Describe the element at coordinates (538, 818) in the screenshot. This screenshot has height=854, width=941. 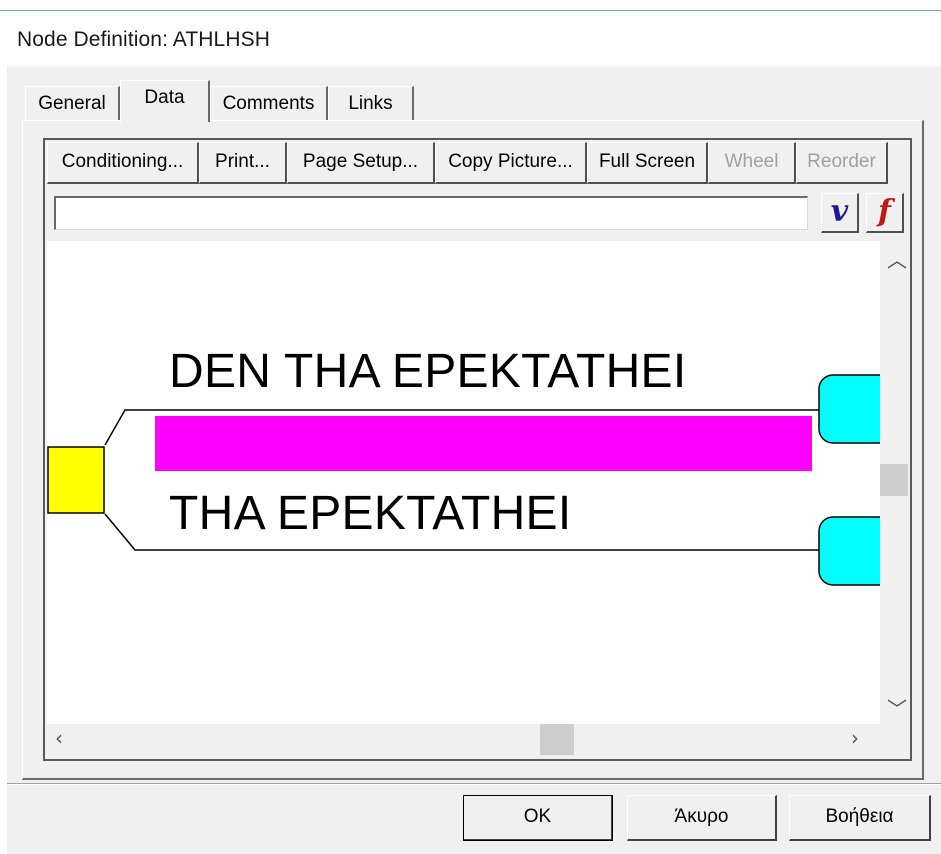
I see `ok-button: OK` at that location.